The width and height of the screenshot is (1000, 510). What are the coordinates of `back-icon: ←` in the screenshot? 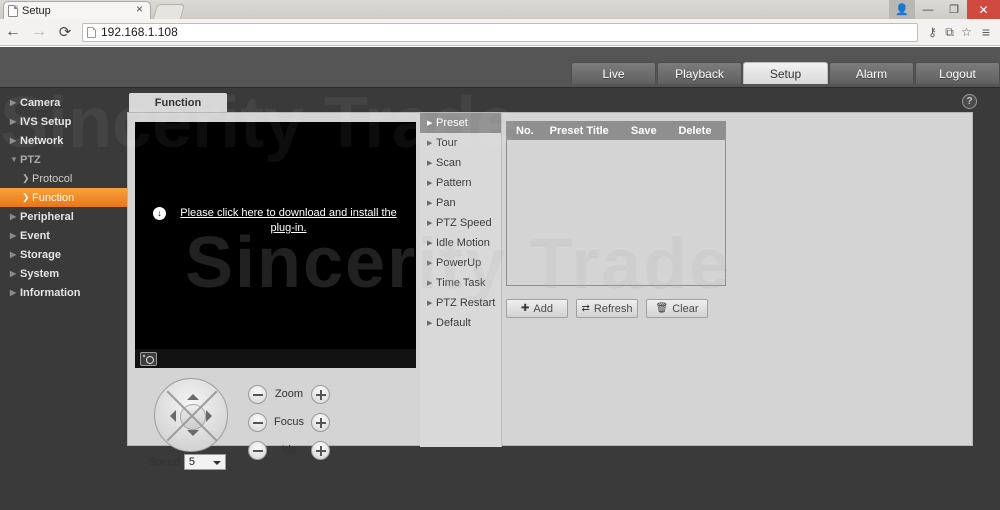 It's located at (13, 32).